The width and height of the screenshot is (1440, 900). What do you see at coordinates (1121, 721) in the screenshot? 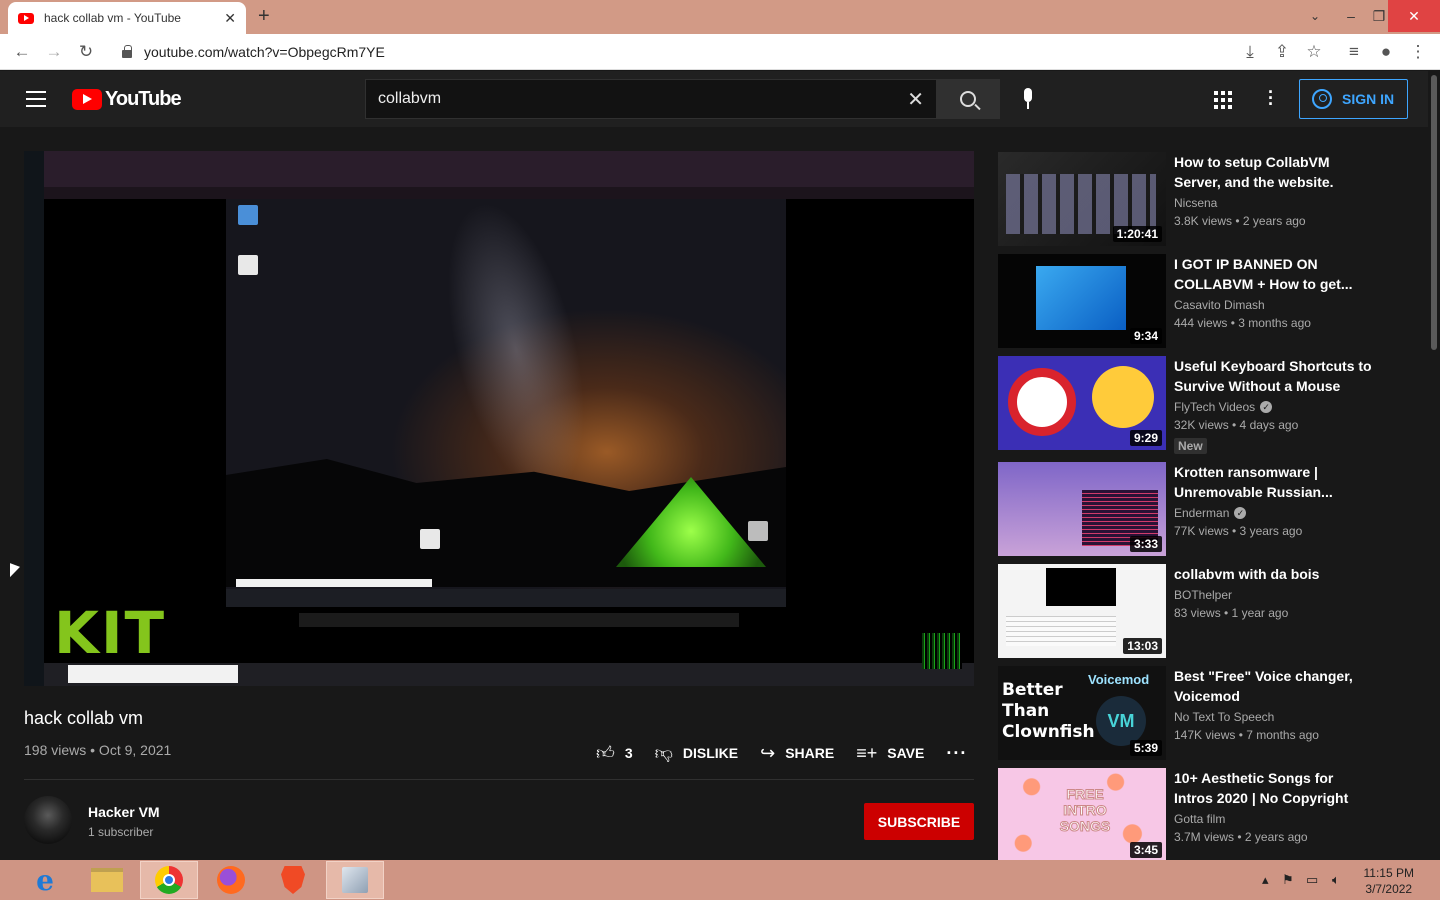
I see `voicemod-logo-icon: VM` at bounding box center [1121, 721].